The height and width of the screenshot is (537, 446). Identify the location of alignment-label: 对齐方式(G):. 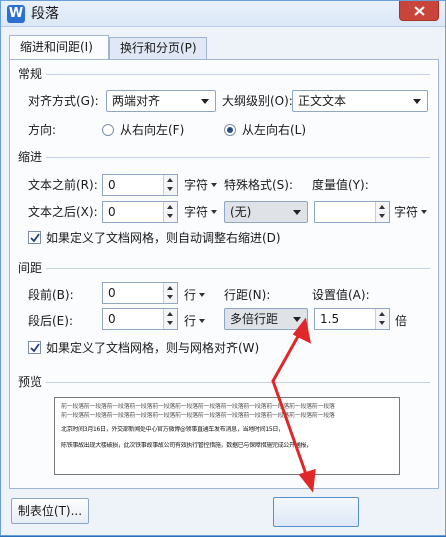
(63, 101).